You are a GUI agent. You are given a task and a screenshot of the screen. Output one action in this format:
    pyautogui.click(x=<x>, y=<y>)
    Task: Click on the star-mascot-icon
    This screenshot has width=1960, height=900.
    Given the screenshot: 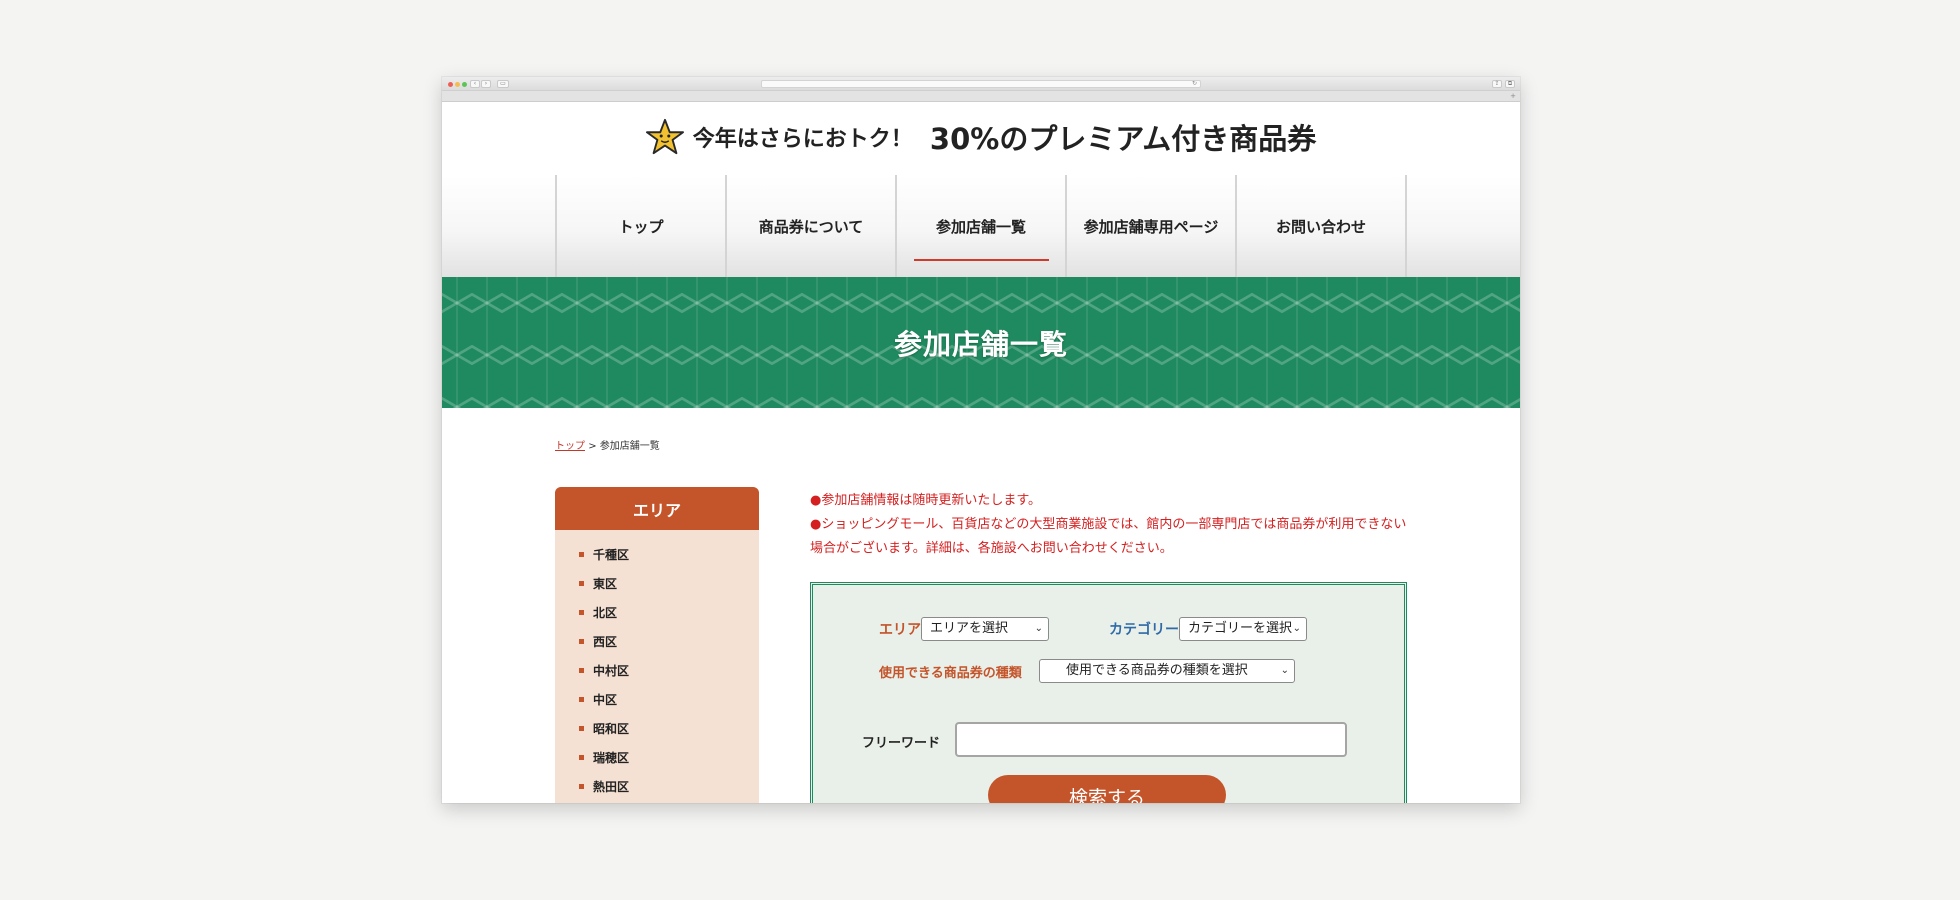 What is the action you would take?
    pyautogui.click(x=664, y=136)
    